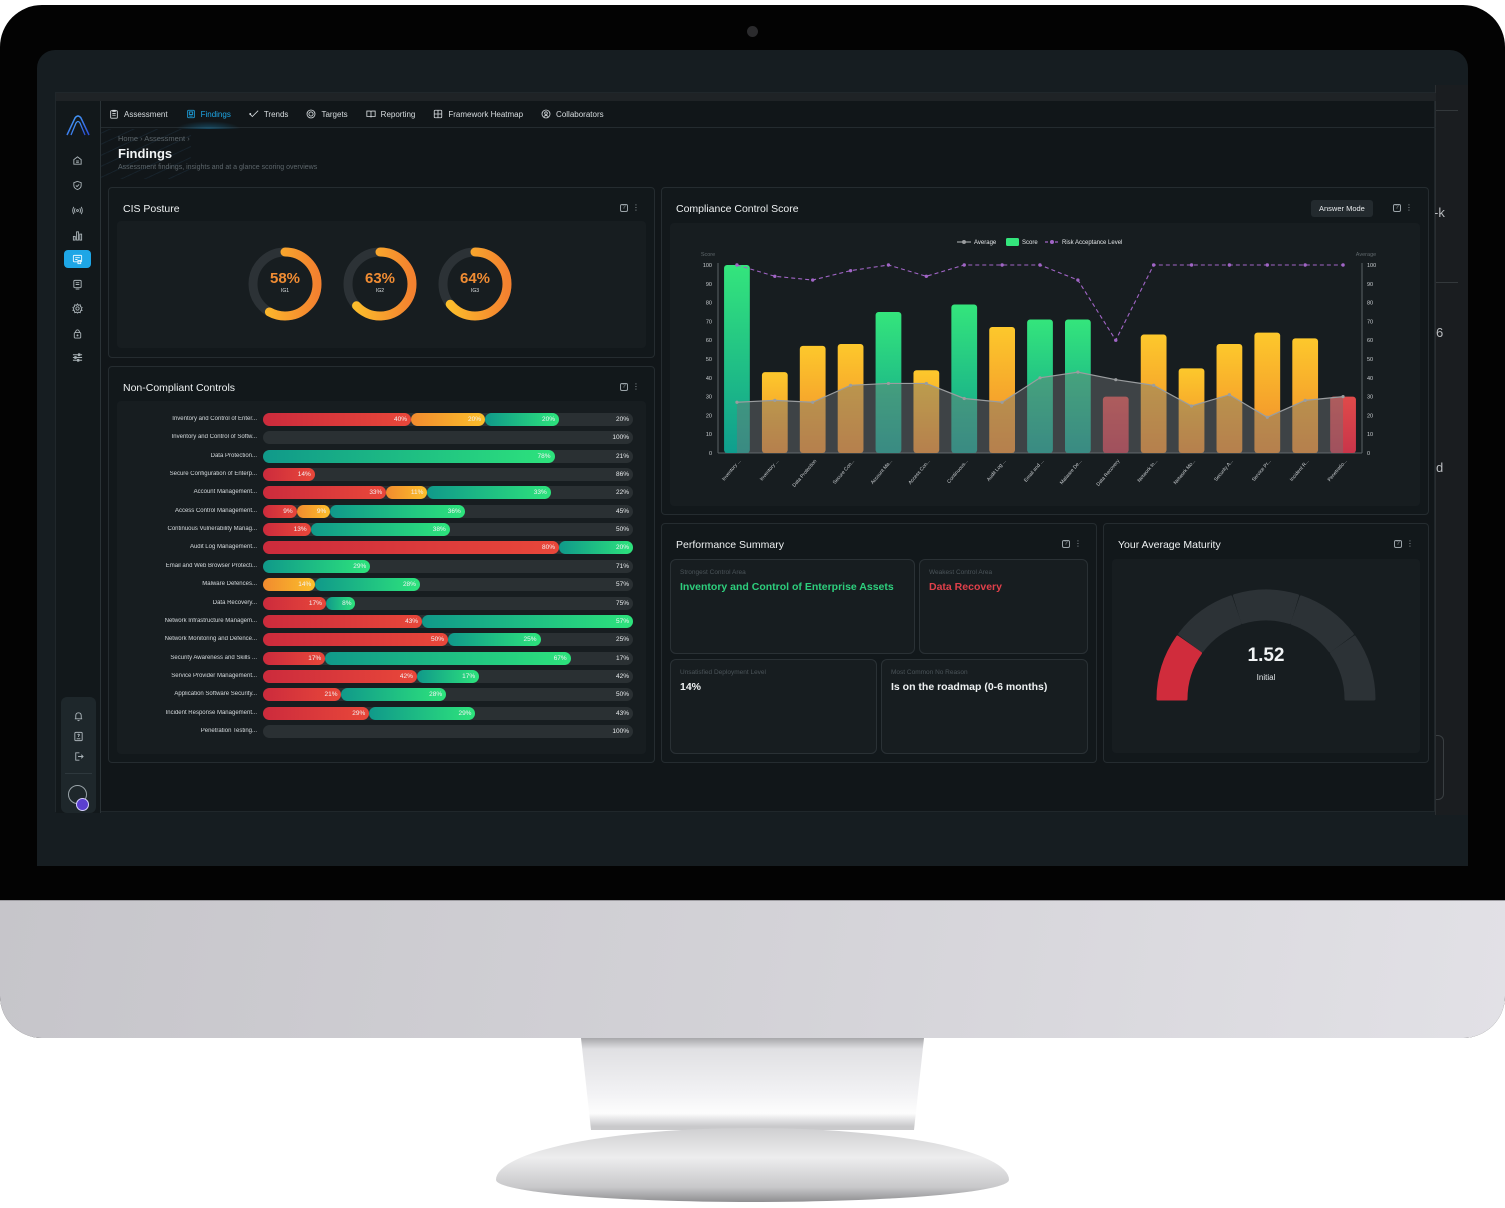 This screenshot has height=1208, width=1505. I want to click on segment-red: 29%, so click(316, 713).